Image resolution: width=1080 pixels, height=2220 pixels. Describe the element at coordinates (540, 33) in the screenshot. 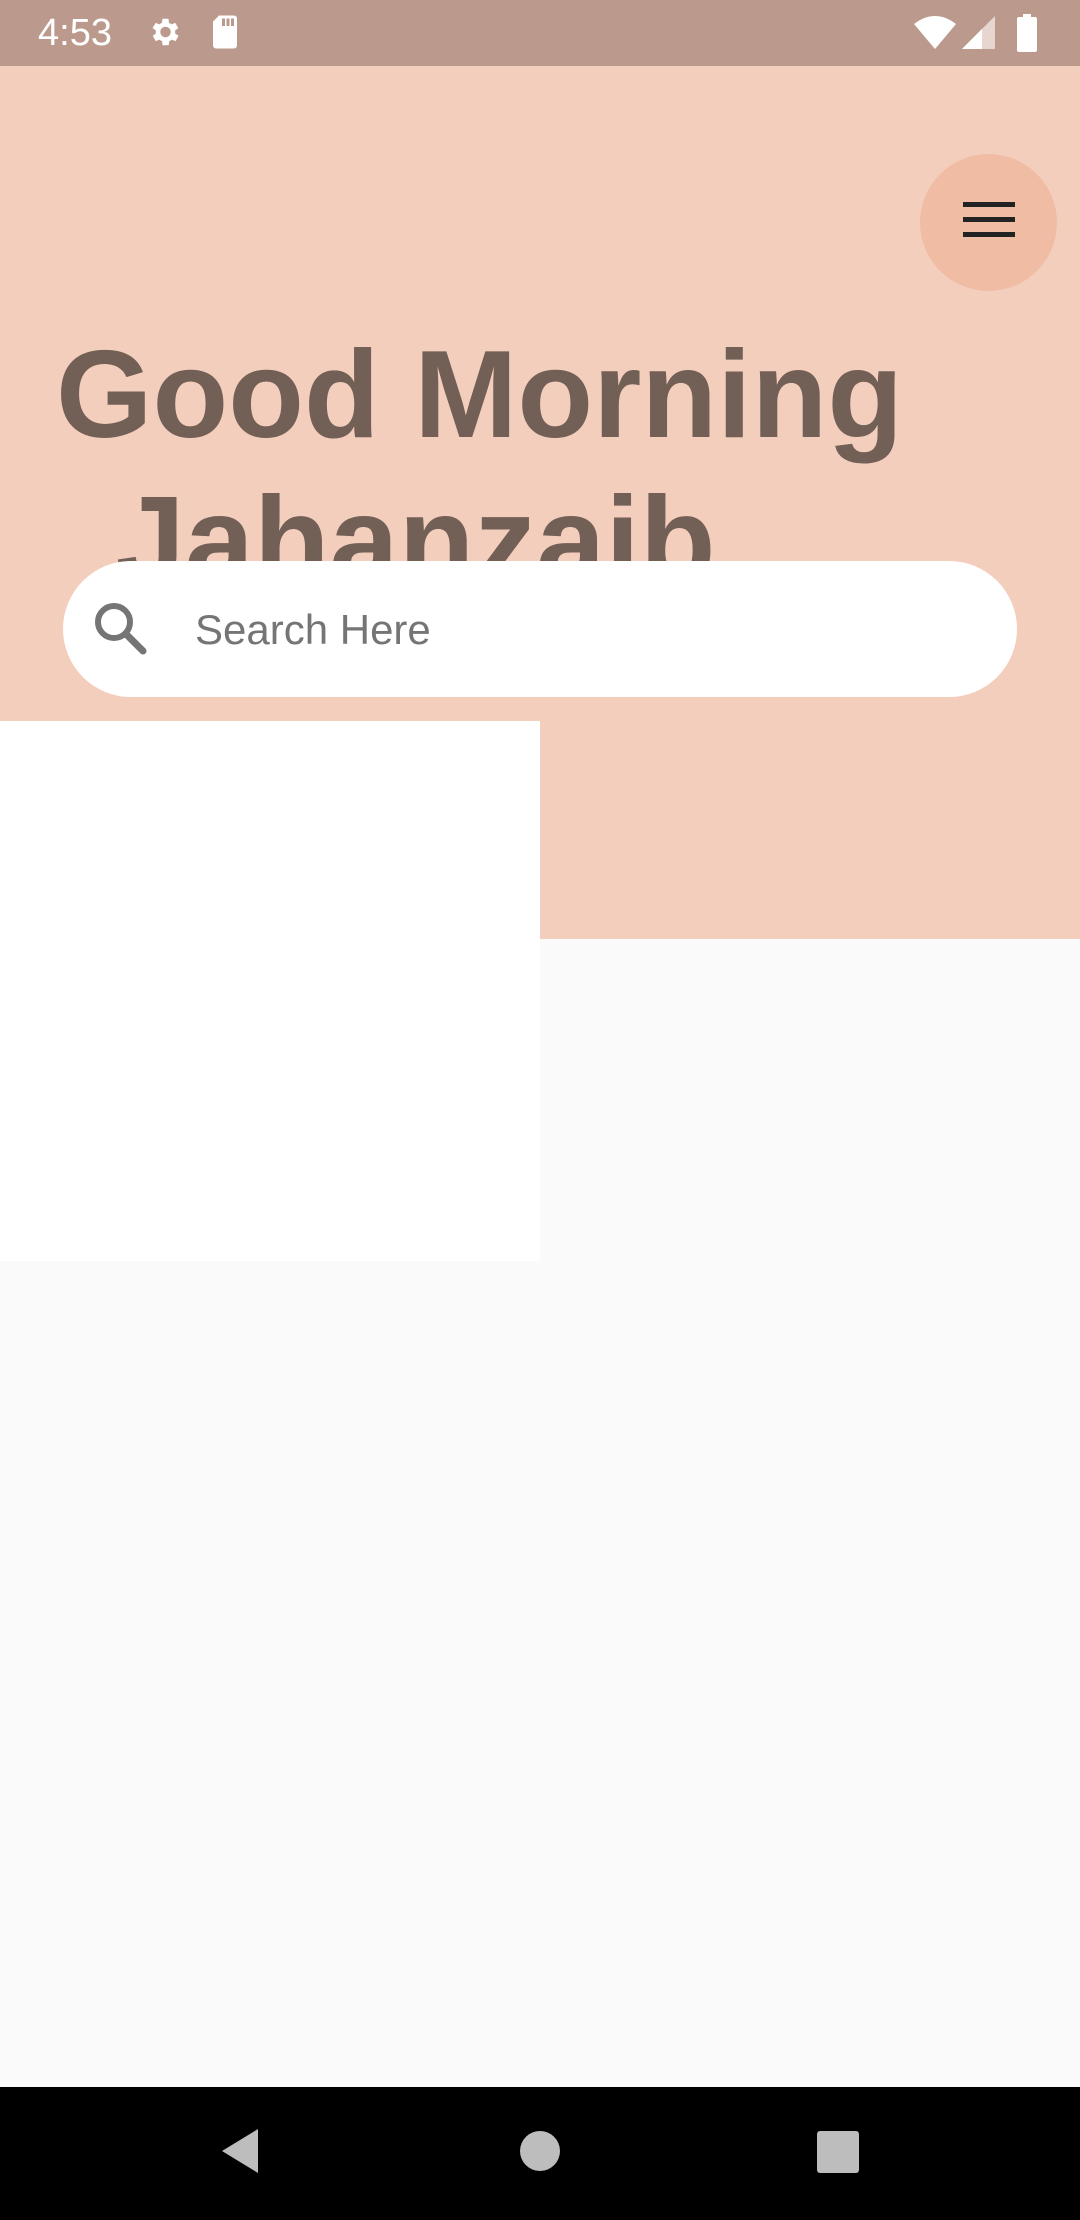

I see `status-bar: 4:53` at that location.